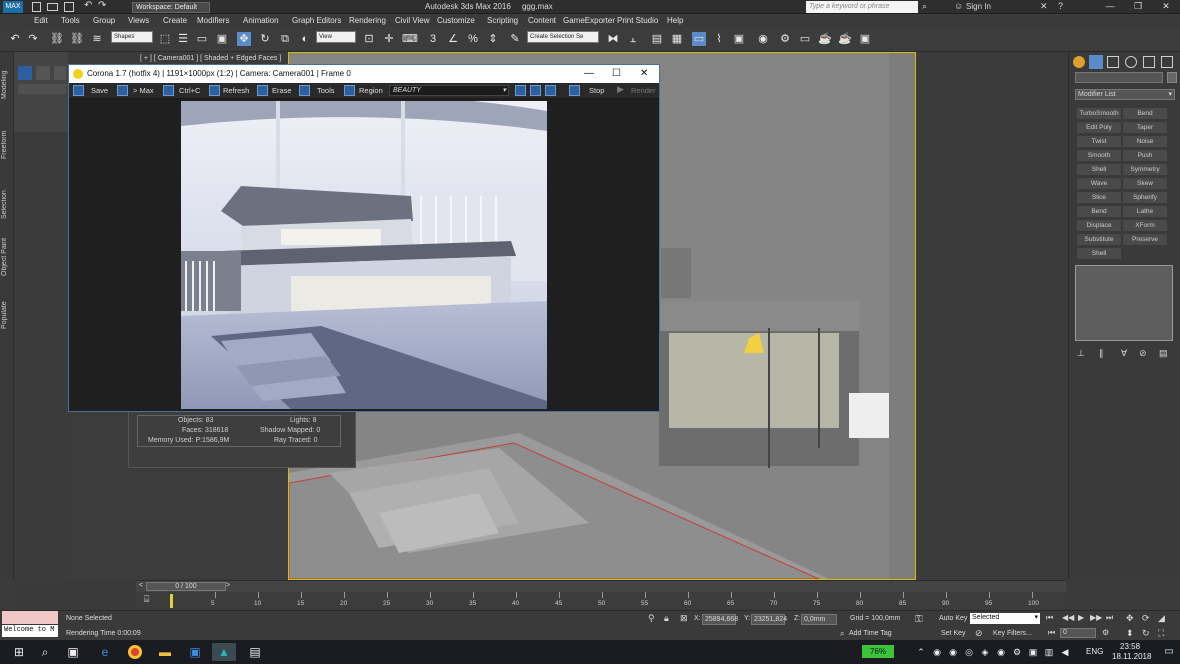  Describe the element at coordinates (666, 618) in the screenshot. I see `lock-selection-icon: 🔒︎` at that location.